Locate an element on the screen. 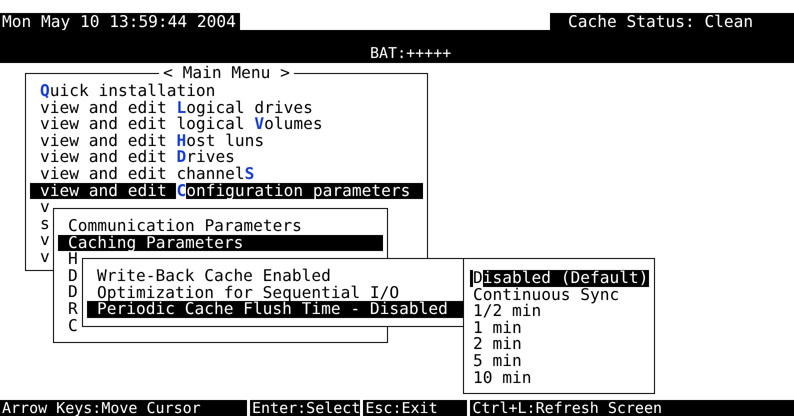 This screenshot has height=416, width=794. menu-item: 1 min is located at coordinates (559, 328).